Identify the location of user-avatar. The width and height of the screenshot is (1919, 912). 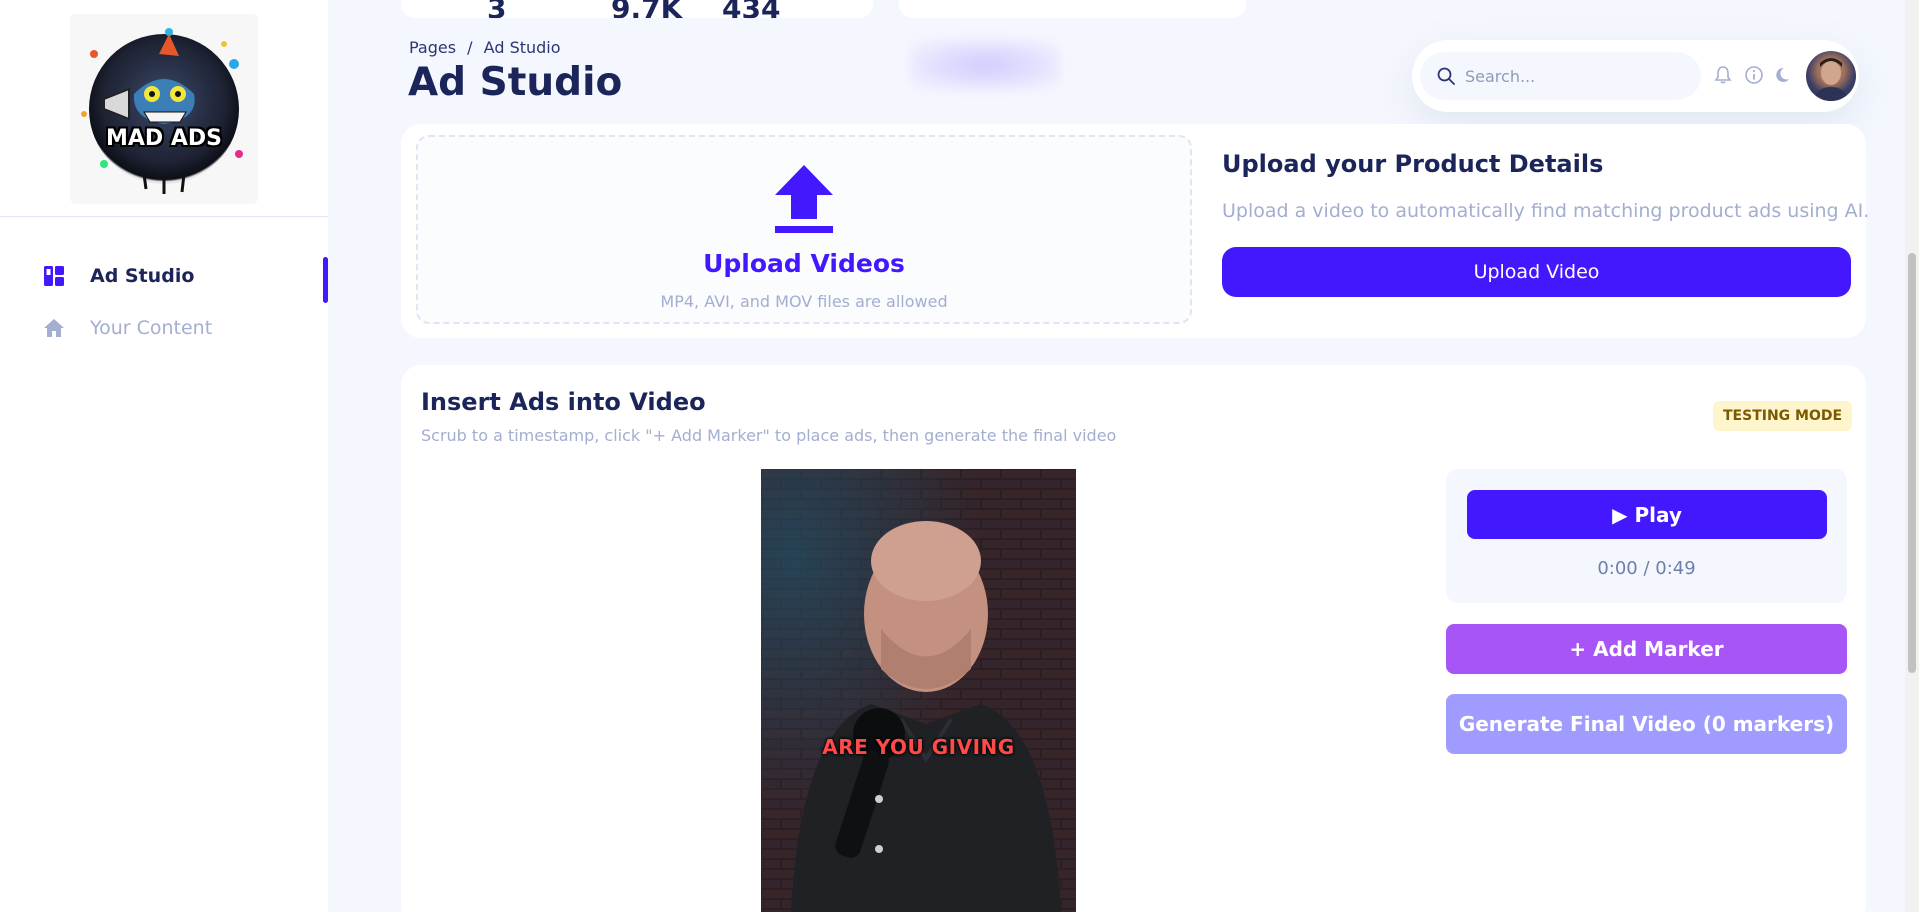
(1831, 76).